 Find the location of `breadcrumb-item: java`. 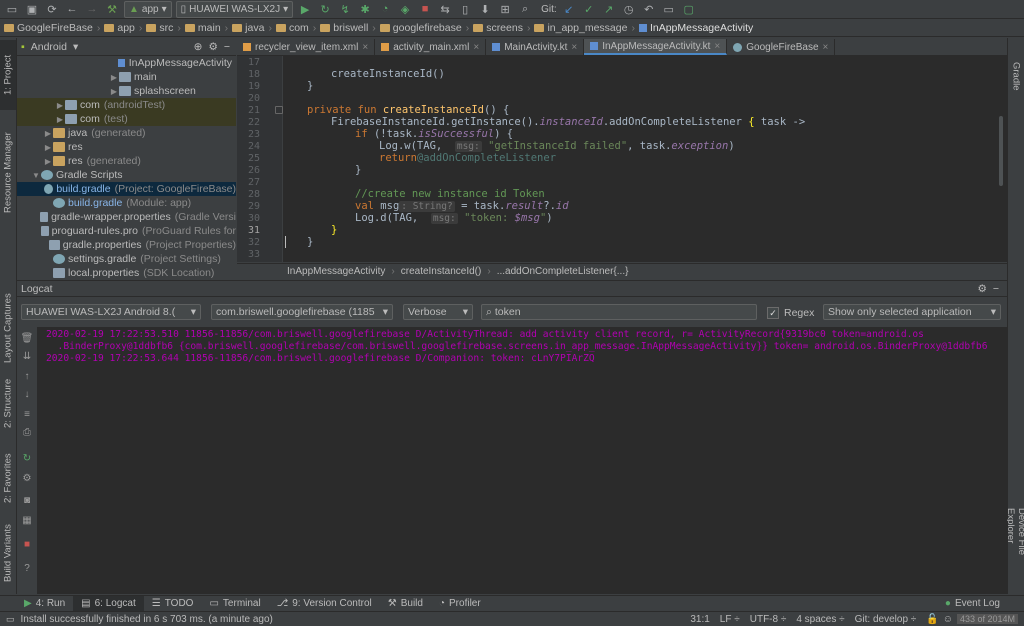

breadcrumb-item: java is located at coordinates (248, 28).